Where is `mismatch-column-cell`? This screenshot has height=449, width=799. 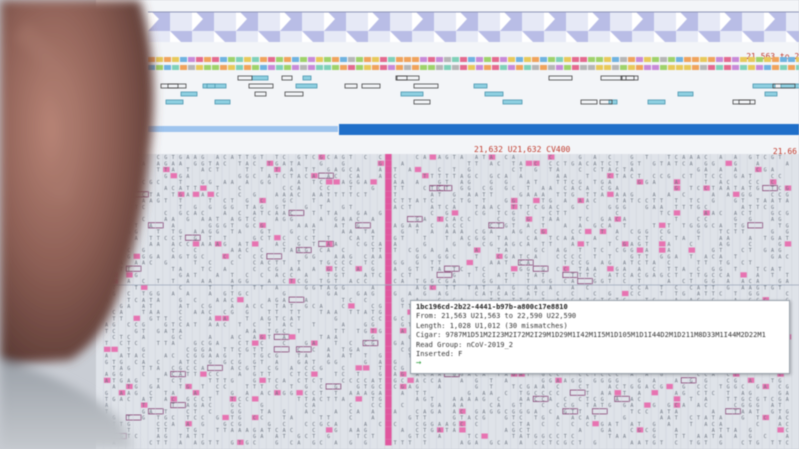 mismatch-column-cell is located at coordinates (388, 274).